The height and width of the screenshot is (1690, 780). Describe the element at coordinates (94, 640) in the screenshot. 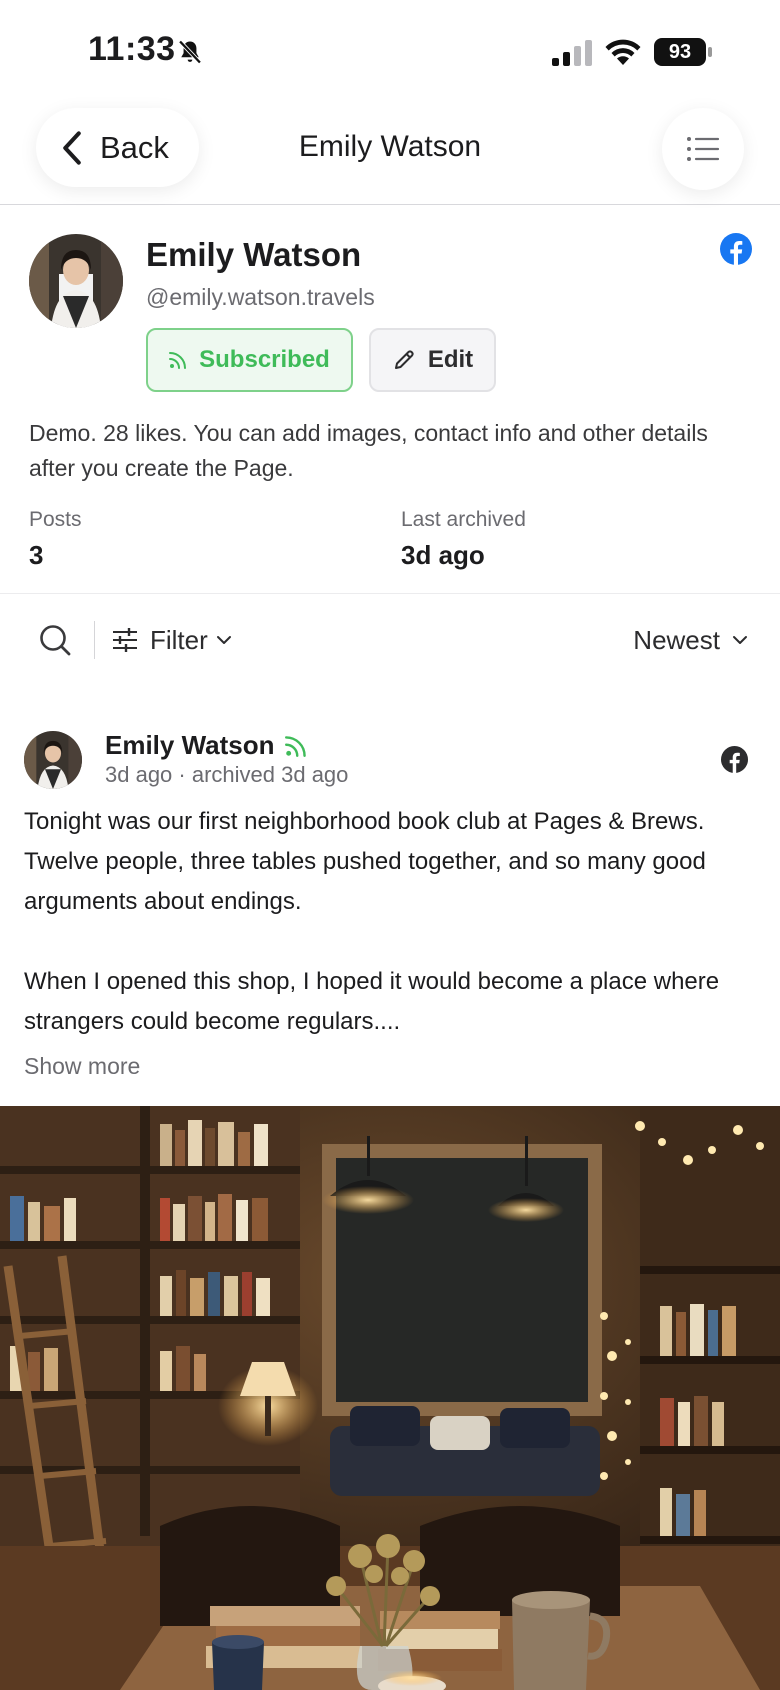

I see `toolbar-divider` at that location.